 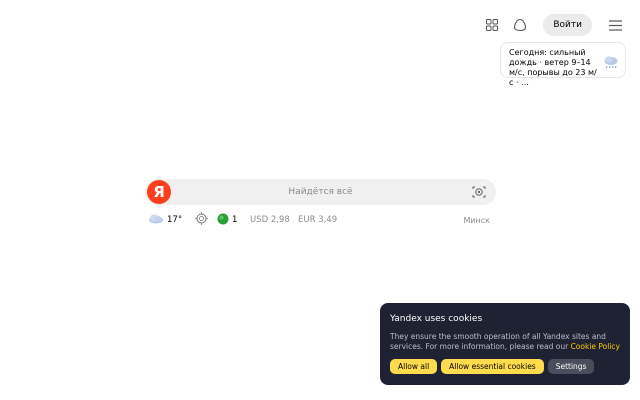 I want to click on cookie-settings-button: Settings, so click(x=571, y=366).